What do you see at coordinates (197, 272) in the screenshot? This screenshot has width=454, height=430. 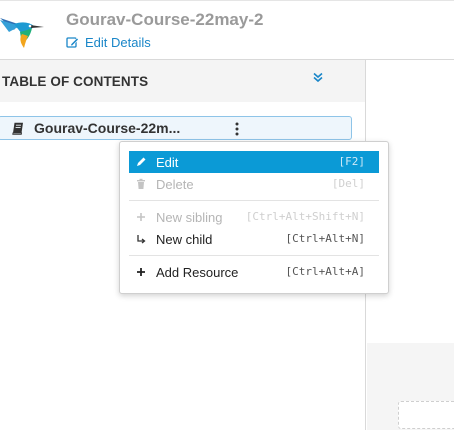 I see `menu-item-label: Add Resource` at bounding box center [197, 272].